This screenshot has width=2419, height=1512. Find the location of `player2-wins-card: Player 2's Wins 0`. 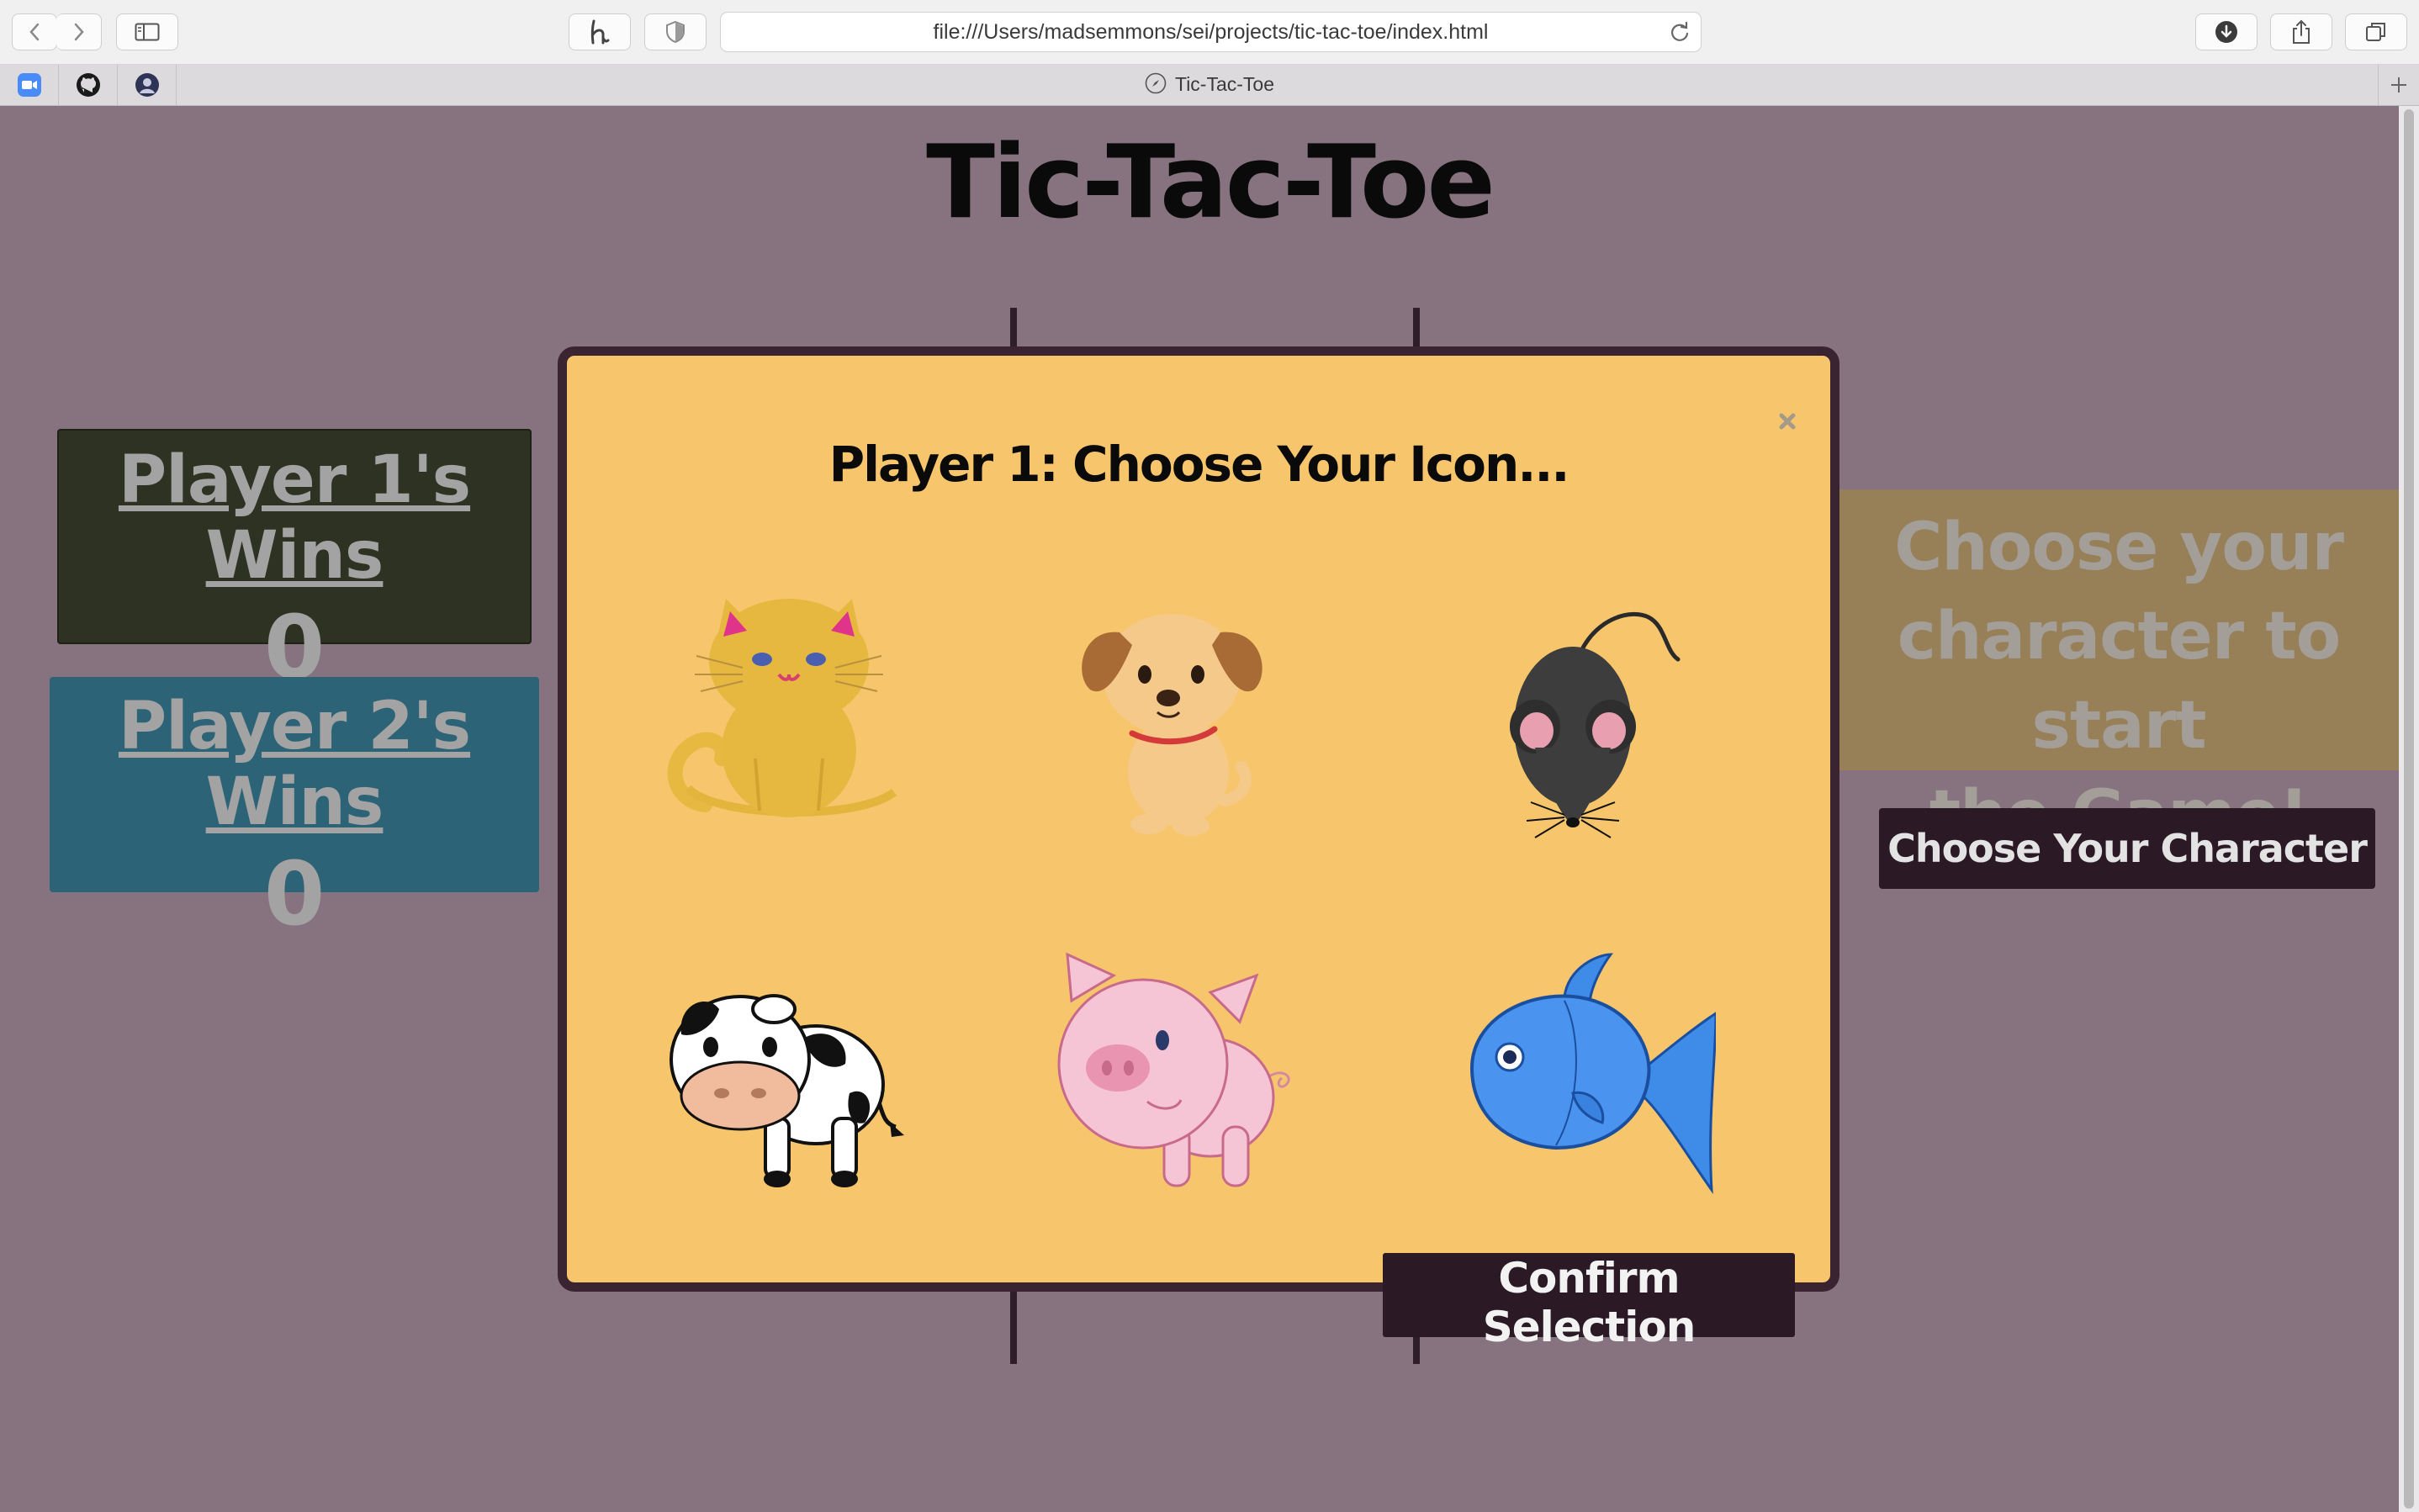

player2-wins-card: Player 2's Wins 0 is located at coordinates (294, 807).